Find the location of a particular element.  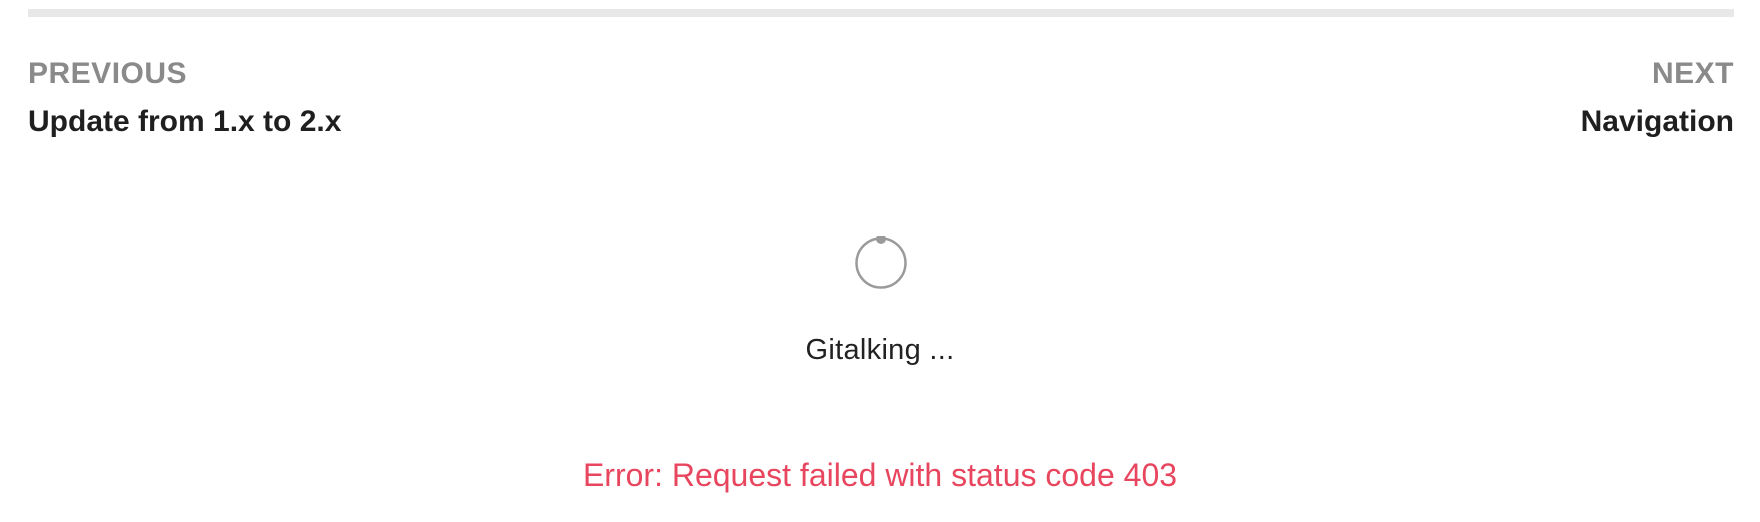

previous-label: PREVIOUS is located at coordinates (108, 73).